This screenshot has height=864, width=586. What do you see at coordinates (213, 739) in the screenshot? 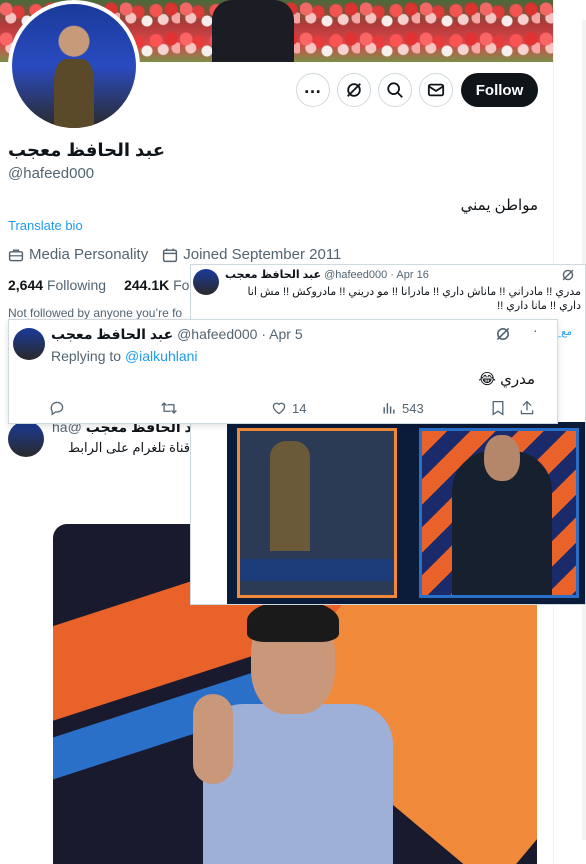
I see `presenter-hand` at bounding box center [213, 739].